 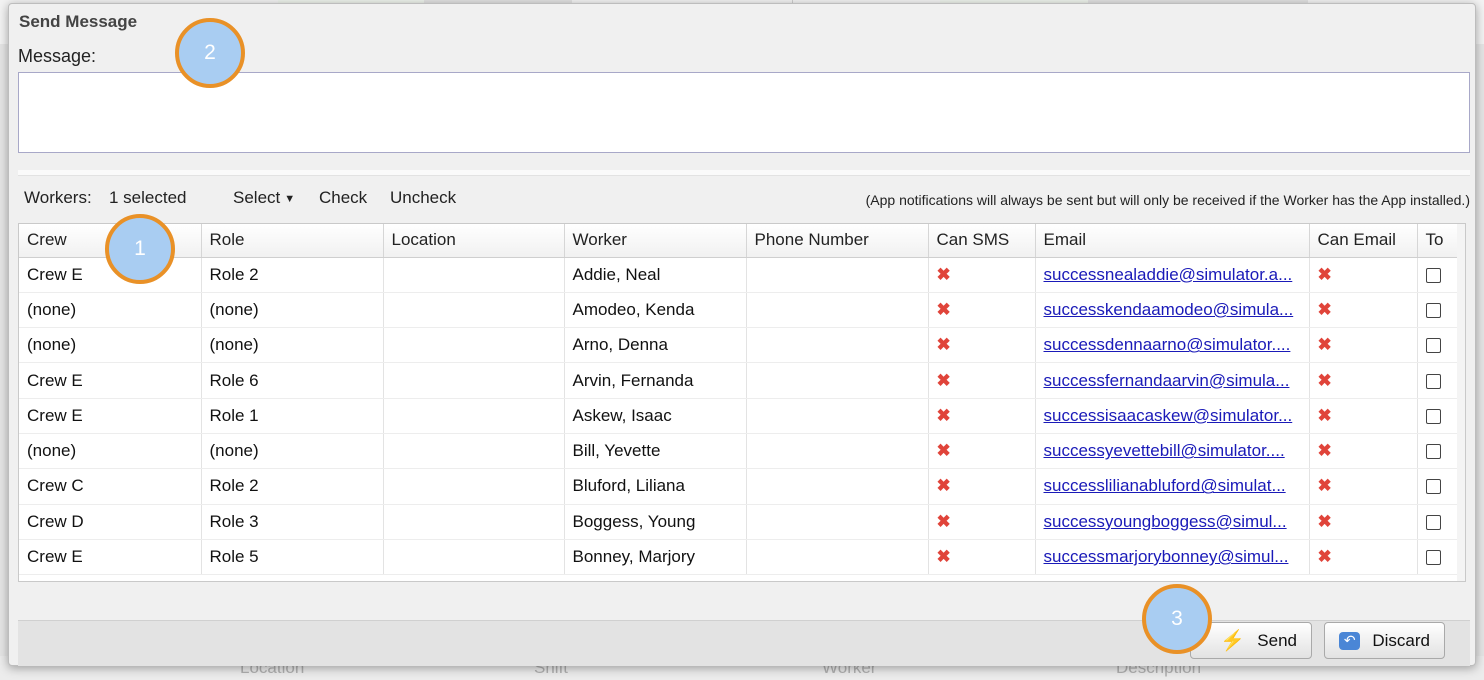 What do you see at coordinates (257, 197) in the screenshot?
I see `select-label: Select` at bounding box center [257, 197].